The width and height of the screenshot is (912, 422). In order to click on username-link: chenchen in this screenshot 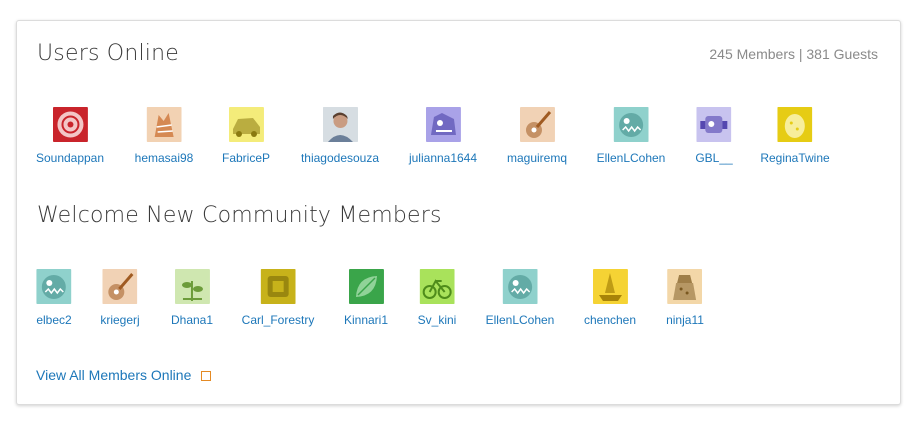, I will do `click(610, 320)`.